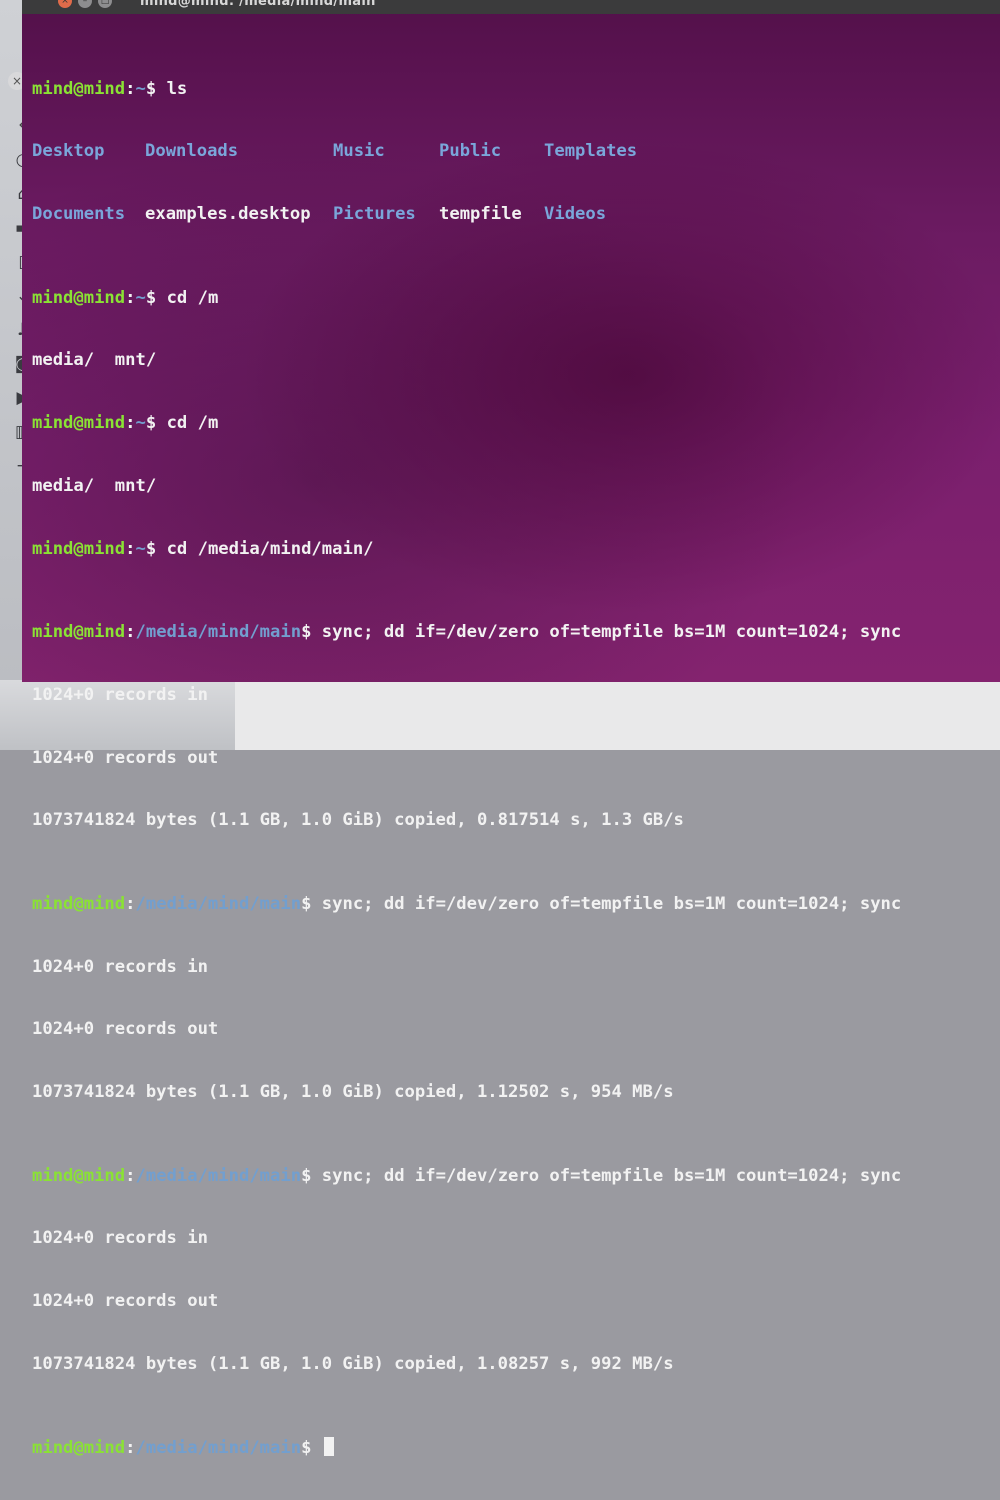 Image resolution: width=1000 pixels, height=1500 pixels. Describe the element at coordinates (511, 7) in the screenshot. I see `titlebar: × – □ mind@mind: /media/mind/main` at that location.